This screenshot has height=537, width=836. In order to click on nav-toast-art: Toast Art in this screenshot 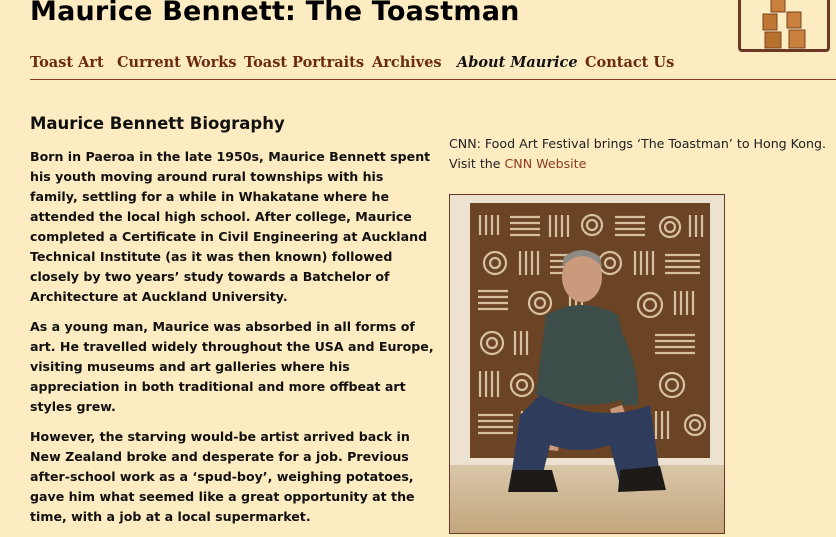, I will do `click(67, 62)`.